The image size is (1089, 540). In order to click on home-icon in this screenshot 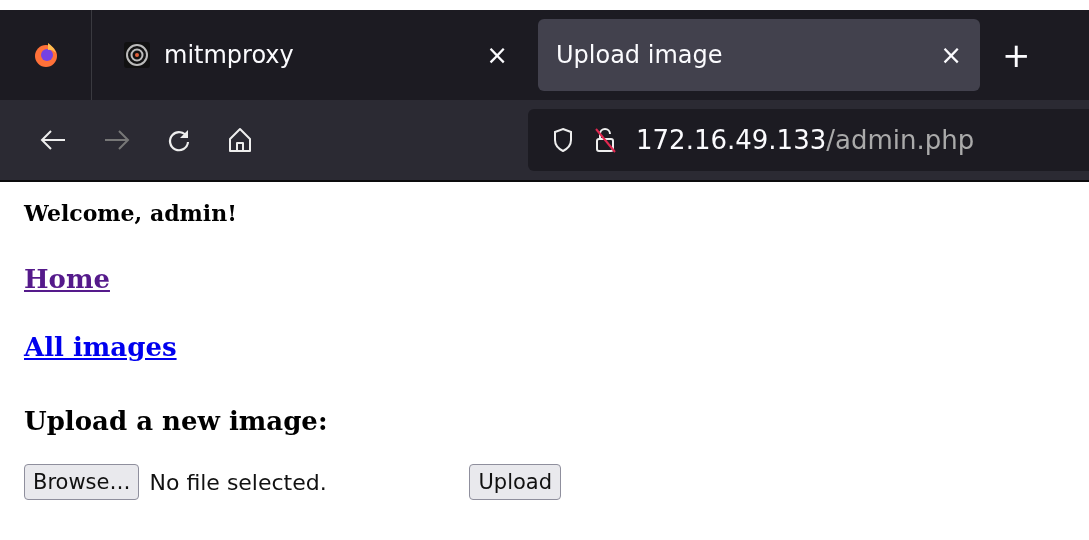, I will do `click(240, 140)`.